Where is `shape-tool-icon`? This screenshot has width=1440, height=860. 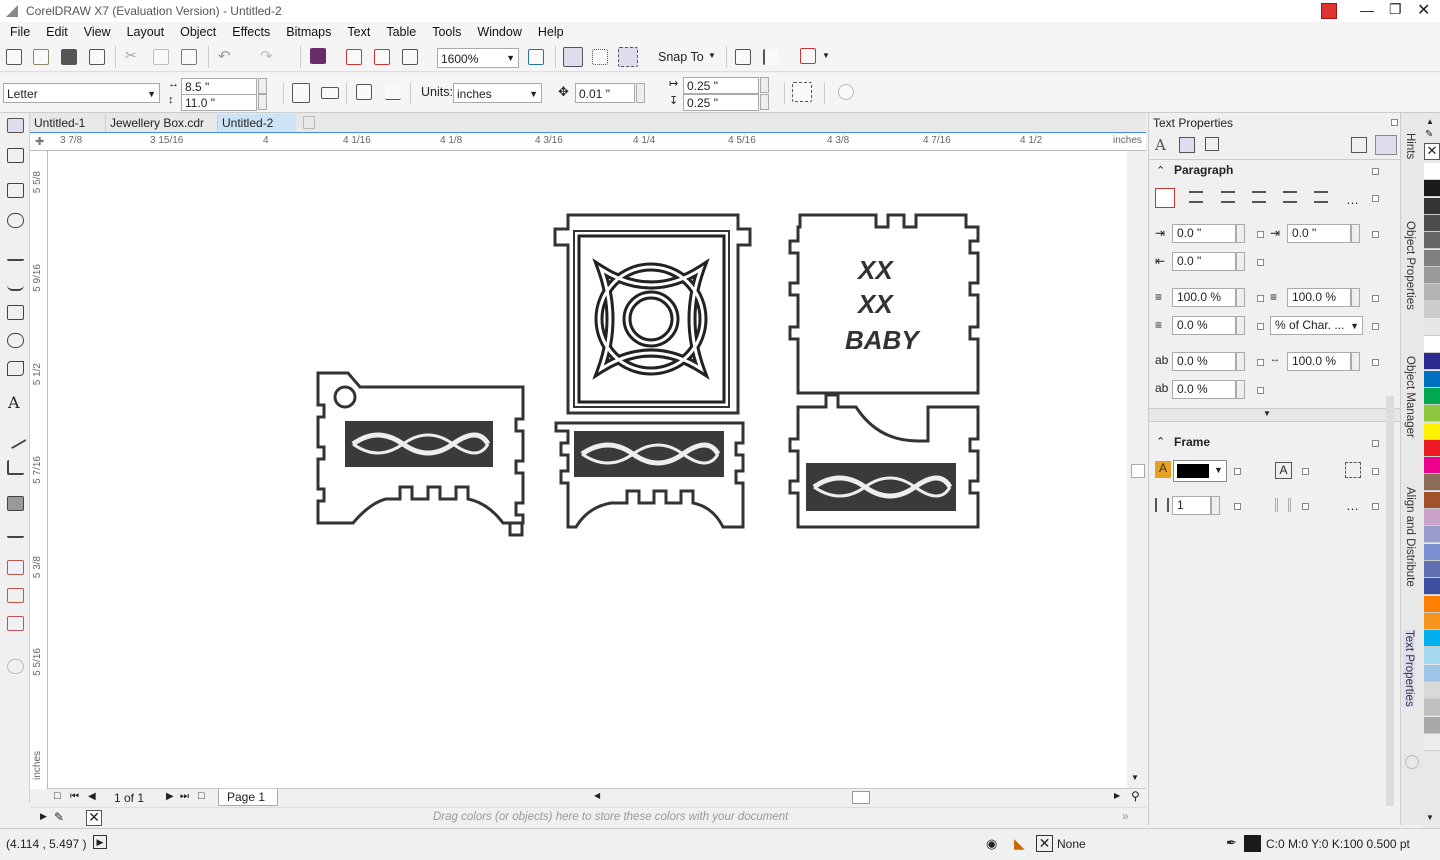 shape-tool-icon is located at coordinates (15, 155).